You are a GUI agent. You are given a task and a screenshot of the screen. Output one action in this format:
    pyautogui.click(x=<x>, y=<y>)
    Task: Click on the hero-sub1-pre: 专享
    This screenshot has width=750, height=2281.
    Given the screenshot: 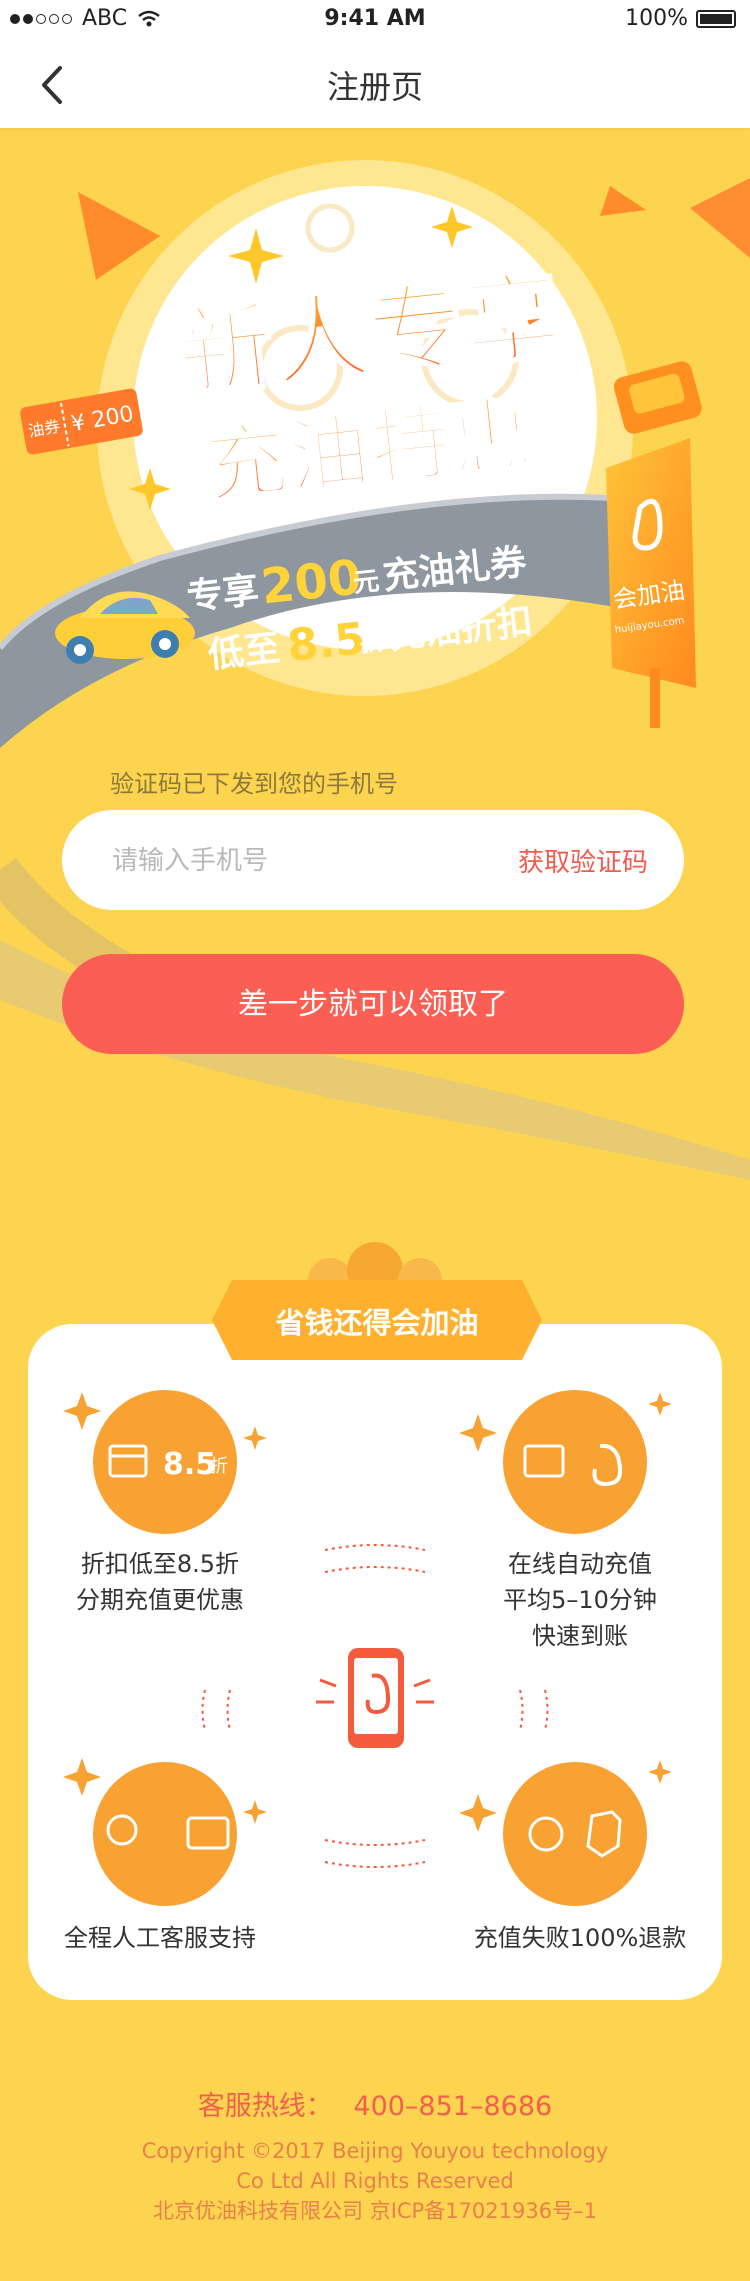 What is the action you would take?
    pyautogui.click(x=223, y=594)
    